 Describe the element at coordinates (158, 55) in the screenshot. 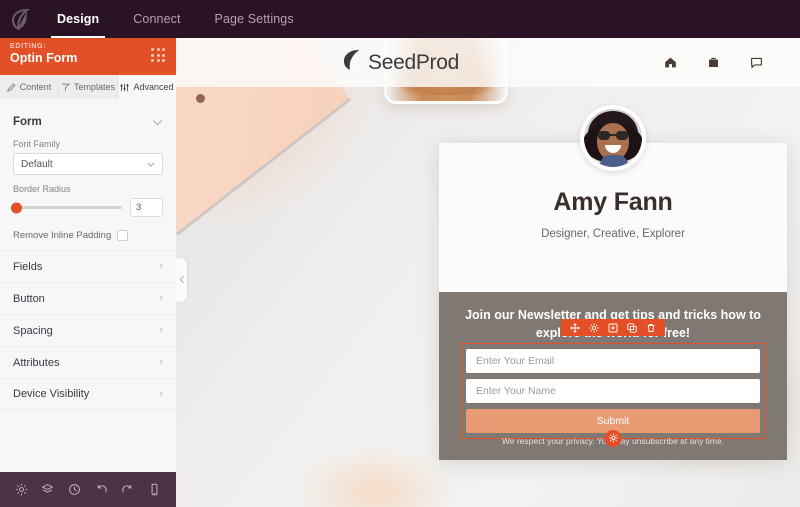

I see `drag-grid-icon` at that location.